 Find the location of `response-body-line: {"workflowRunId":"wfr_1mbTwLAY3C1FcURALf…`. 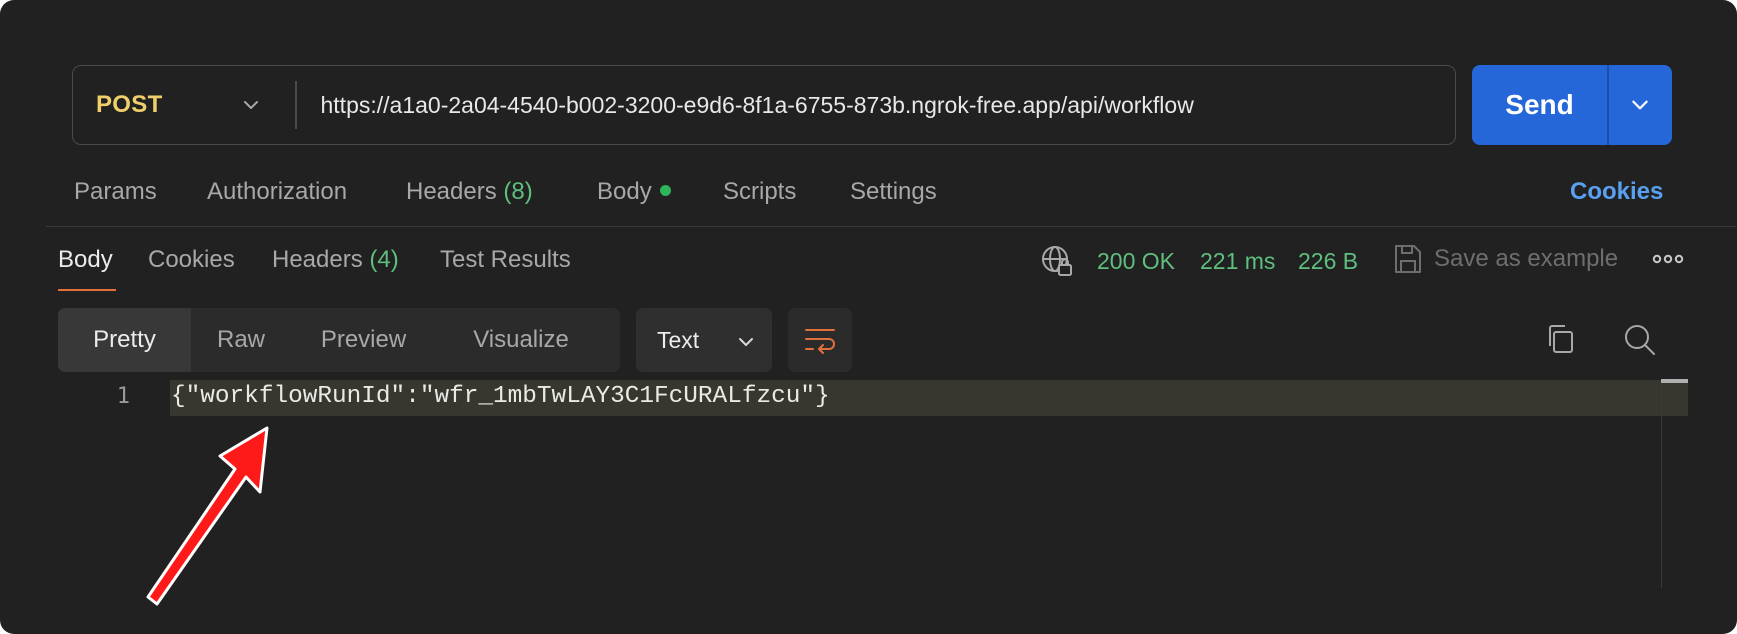

response-body-line: {"workflowRunId":"wfr_1mbTwLAY3C1FcURALf… is located at coordinates (500, 396).